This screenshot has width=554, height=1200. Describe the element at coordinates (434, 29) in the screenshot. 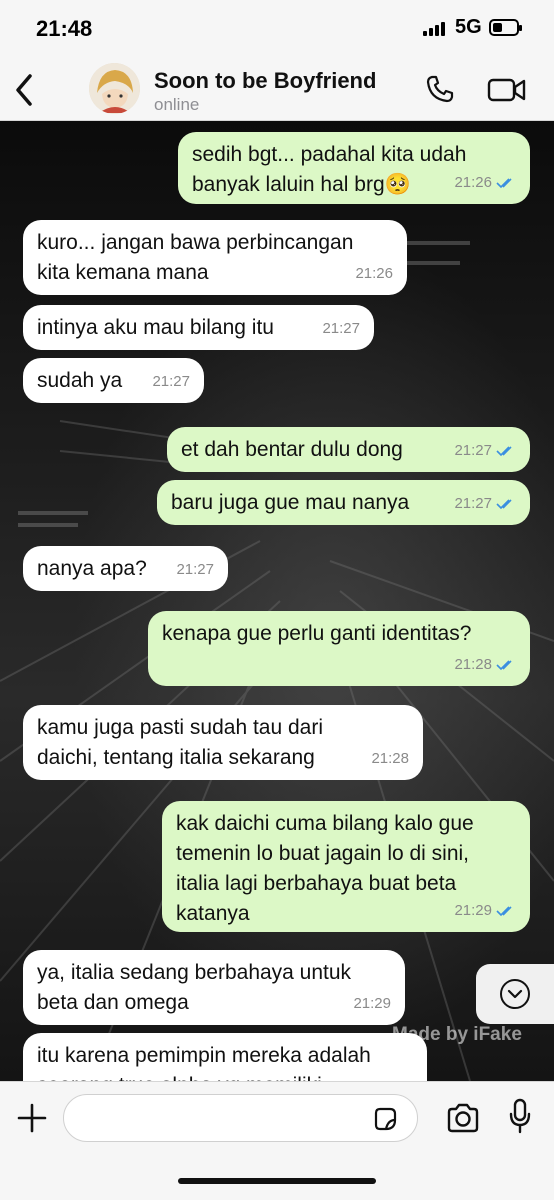

I see `signal-icon` at that location.